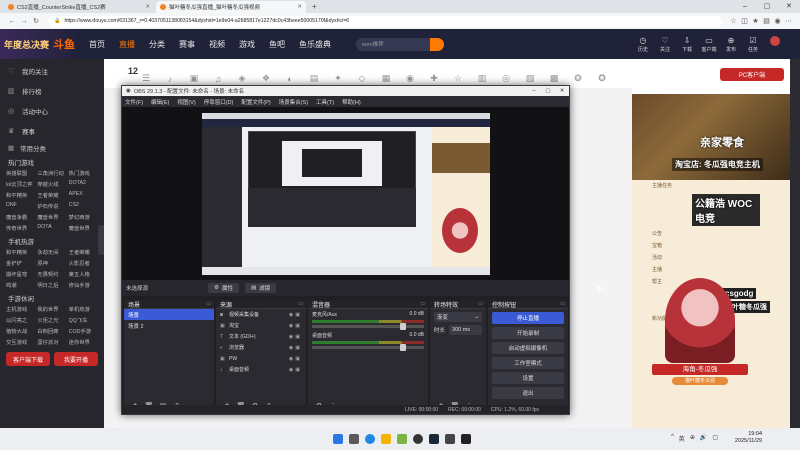 This screenshot has width=800, height=450. I want to click on game-link: DOTA, so click(52, 228).